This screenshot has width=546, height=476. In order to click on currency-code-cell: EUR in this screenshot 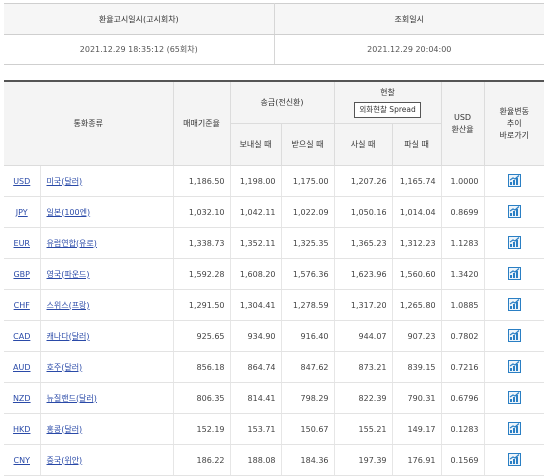, I will do `click(22, 243)`.